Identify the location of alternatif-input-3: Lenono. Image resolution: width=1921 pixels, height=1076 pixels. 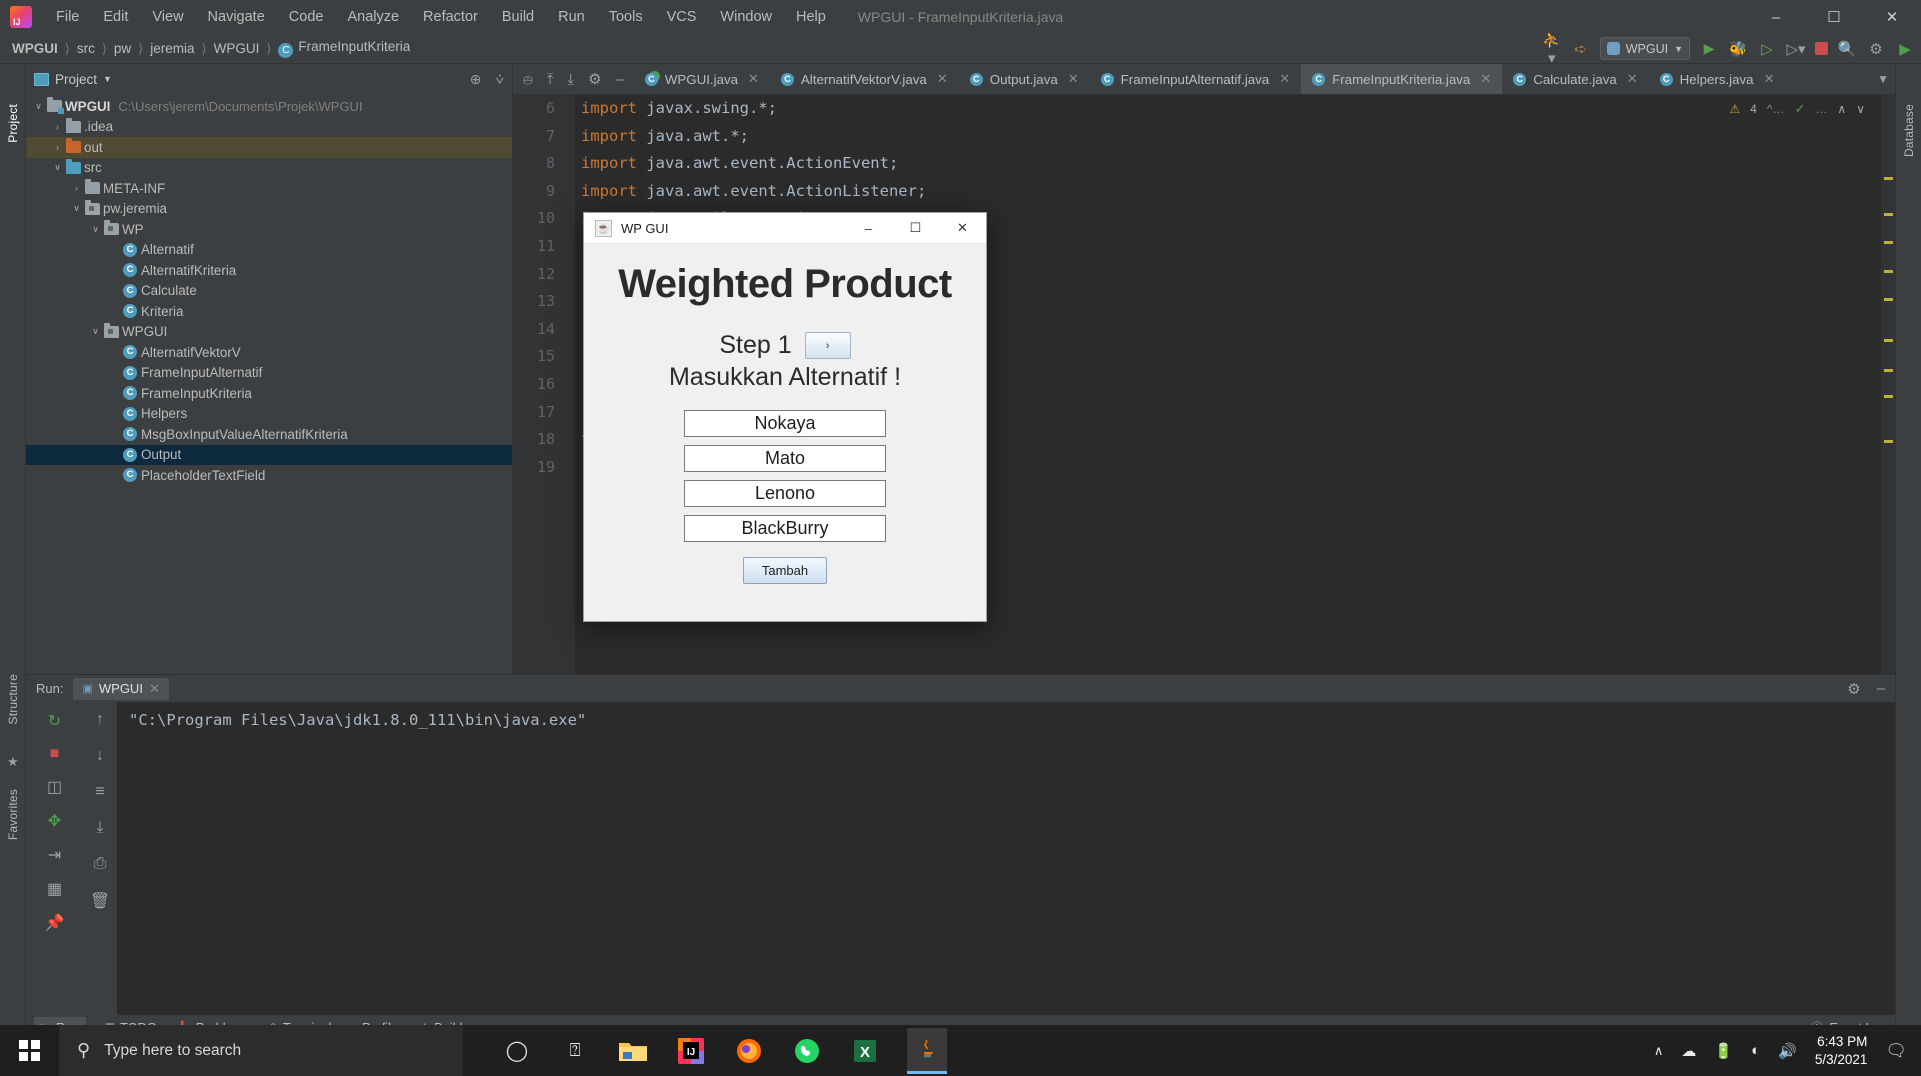
(785, 493).